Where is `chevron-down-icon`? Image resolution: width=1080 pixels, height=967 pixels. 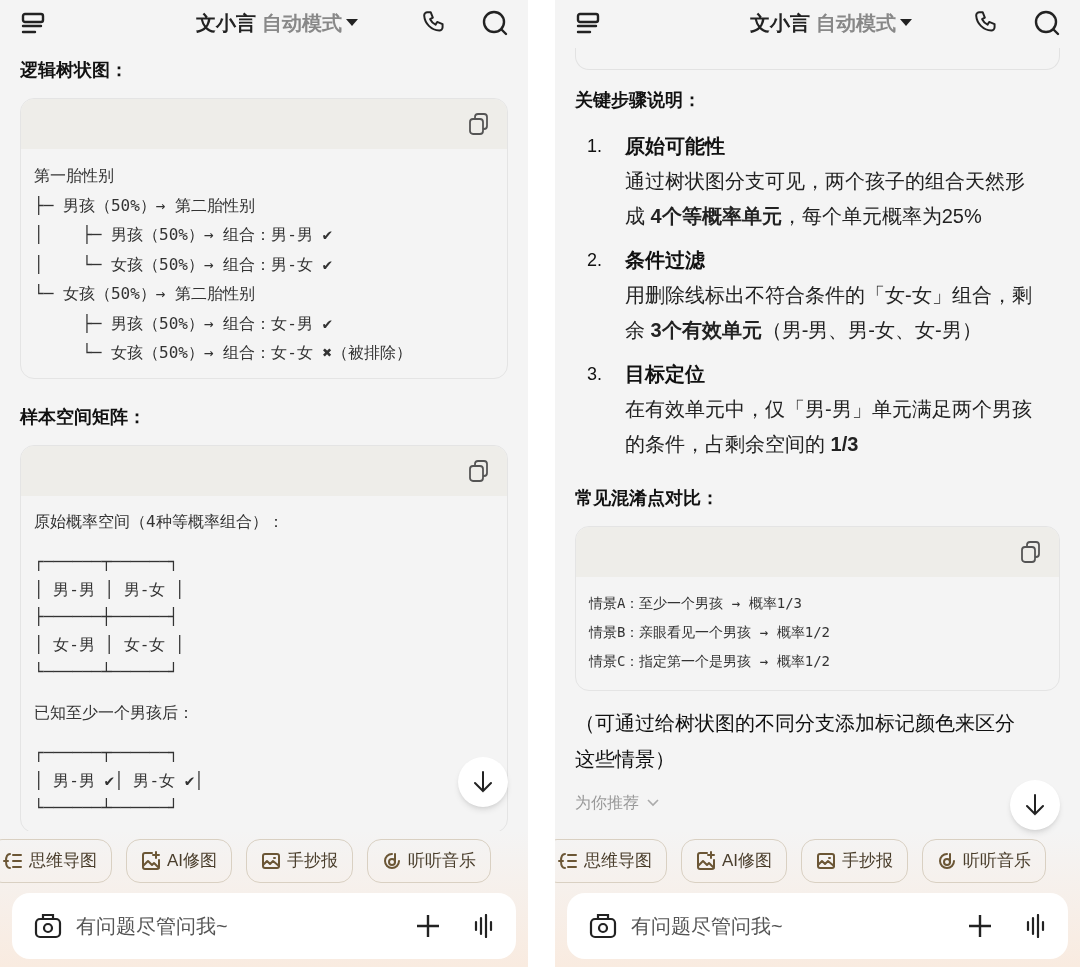
chevron-down-icon is located at coordinates (653, 803).